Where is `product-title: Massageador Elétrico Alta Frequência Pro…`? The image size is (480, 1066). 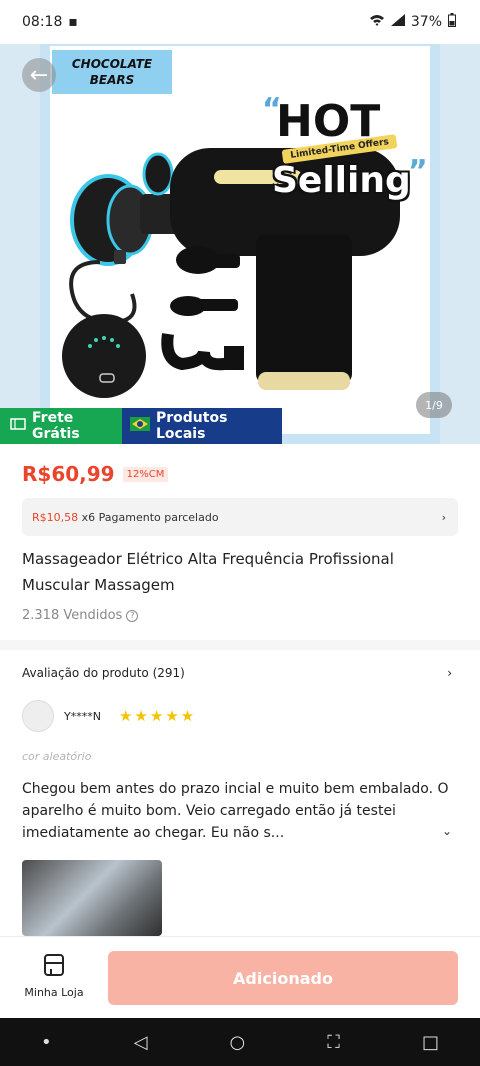 product-title: Massageador Elétrico Alta Frequência Pro… is located at coordinates (208, 572).